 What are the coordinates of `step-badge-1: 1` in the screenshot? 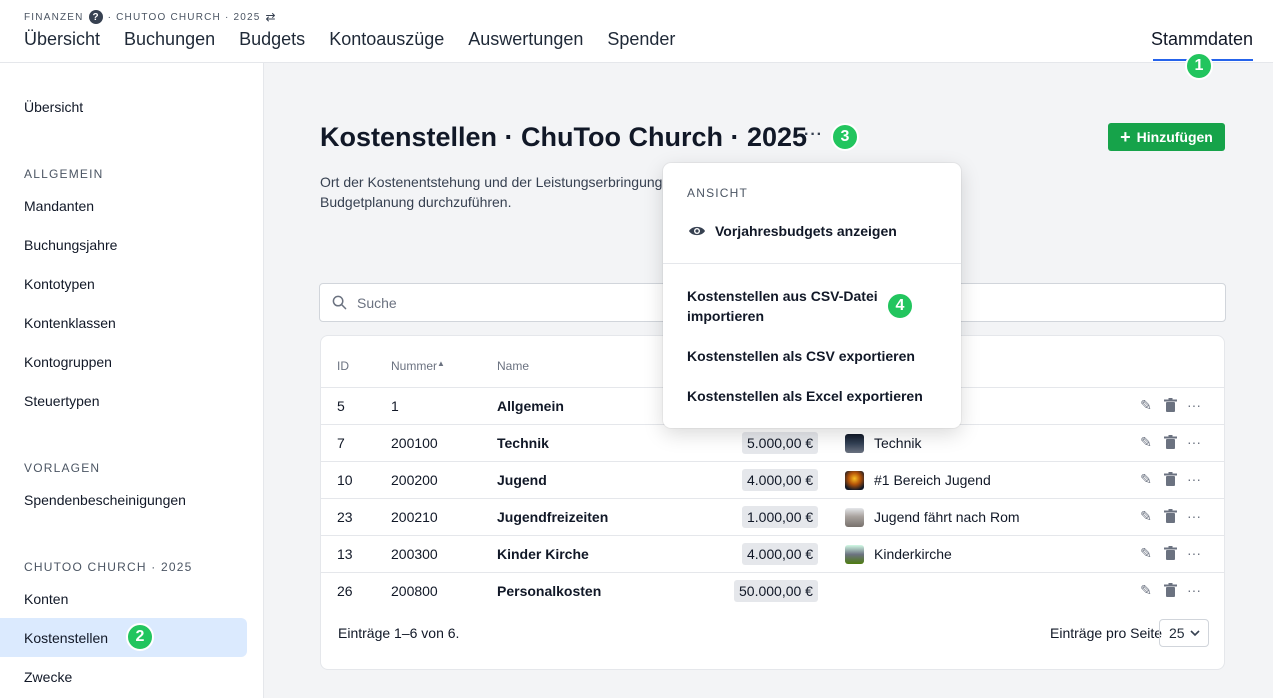 It's located at (1199, 66).